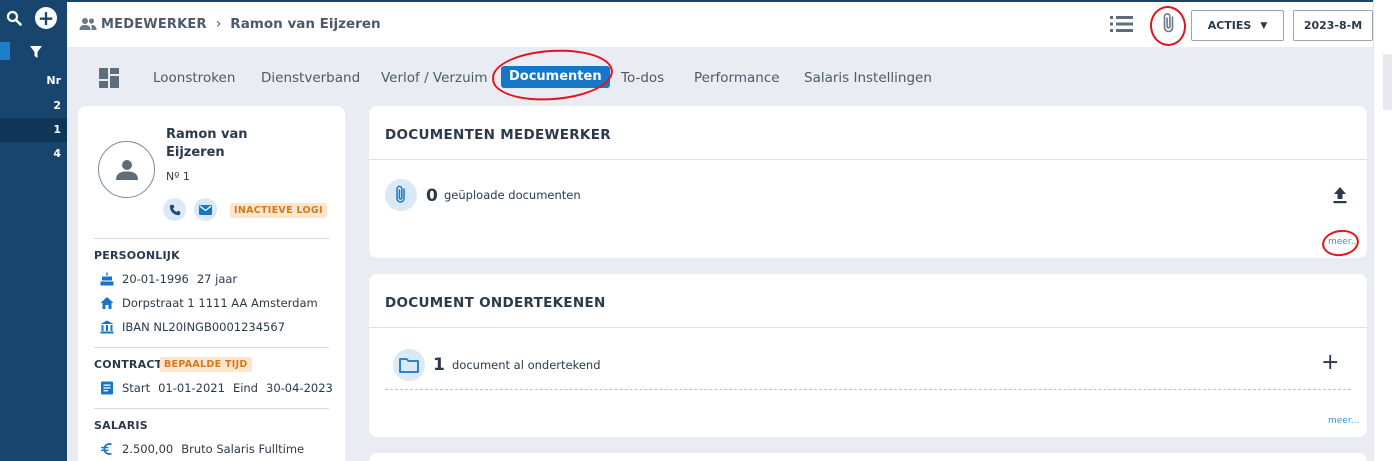 The image size is (1400, 461). Describe the element at coordinates (495, 303) in the screenshot. I see `sign-card-title: DOCUMENT ONDERTEKENEN` at that location.